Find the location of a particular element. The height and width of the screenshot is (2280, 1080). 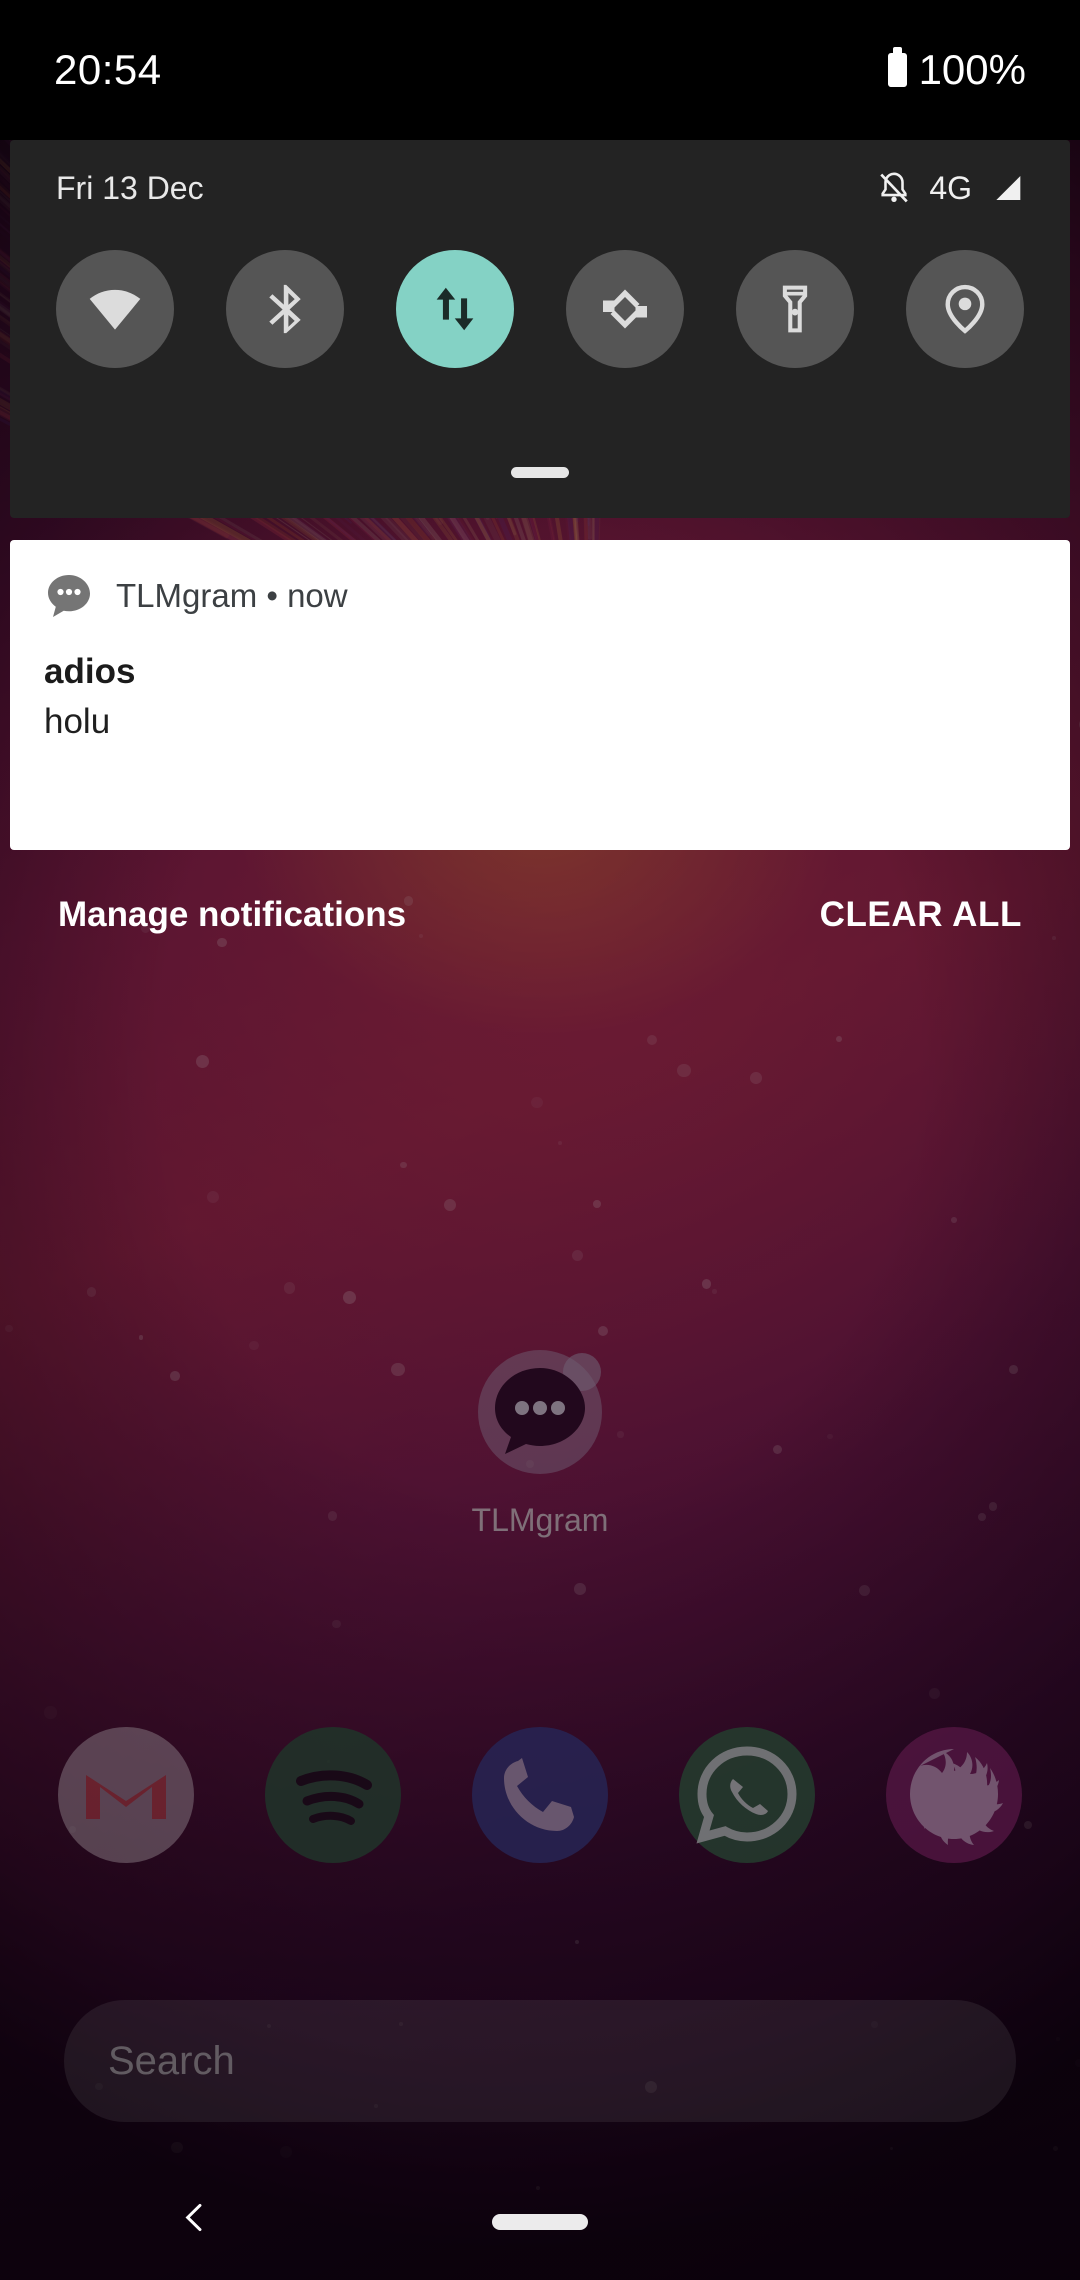

home-pill is located at coordinates (540, 2222).